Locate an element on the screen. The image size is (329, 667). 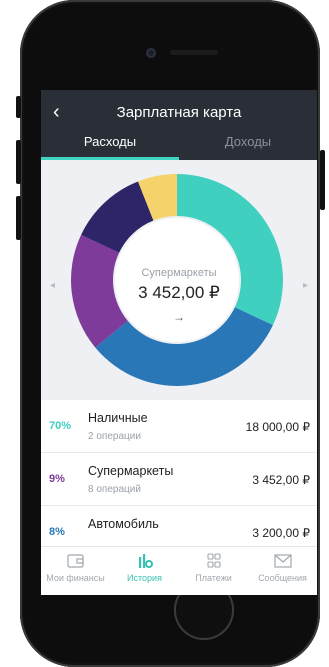
mute-switch is located at coordinates (18, 107).